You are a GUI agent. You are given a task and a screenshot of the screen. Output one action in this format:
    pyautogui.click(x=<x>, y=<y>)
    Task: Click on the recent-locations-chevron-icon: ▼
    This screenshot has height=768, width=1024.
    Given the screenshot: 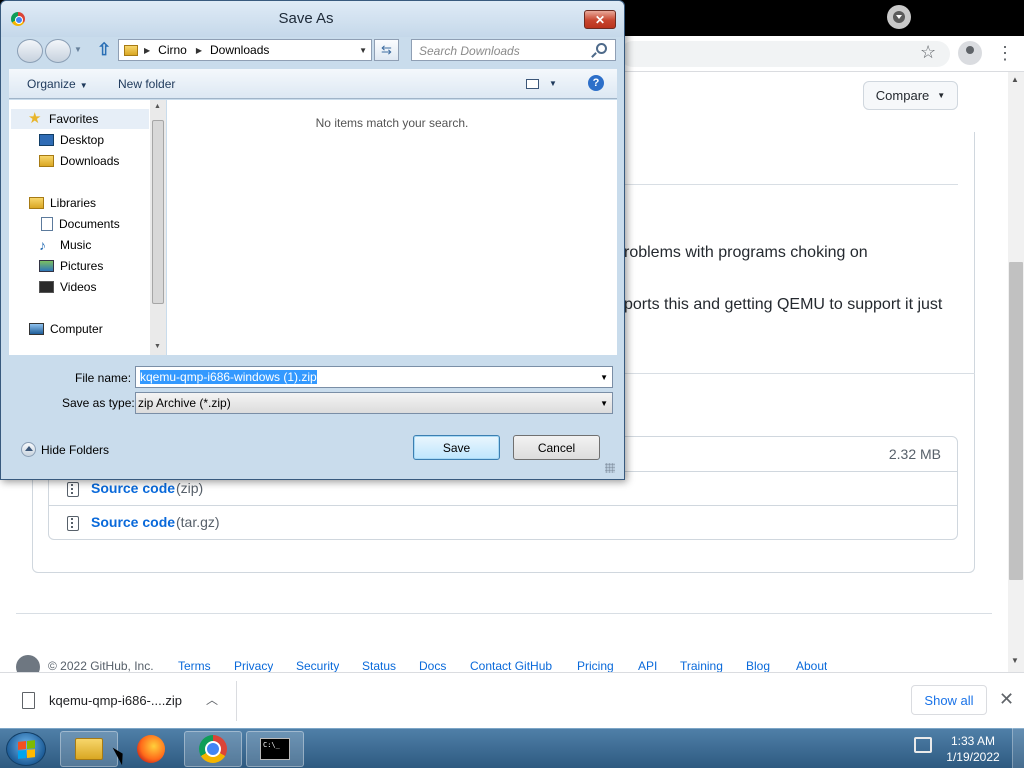 What is the action you would take?
    pyautogui.click(x=78, y=49)
    